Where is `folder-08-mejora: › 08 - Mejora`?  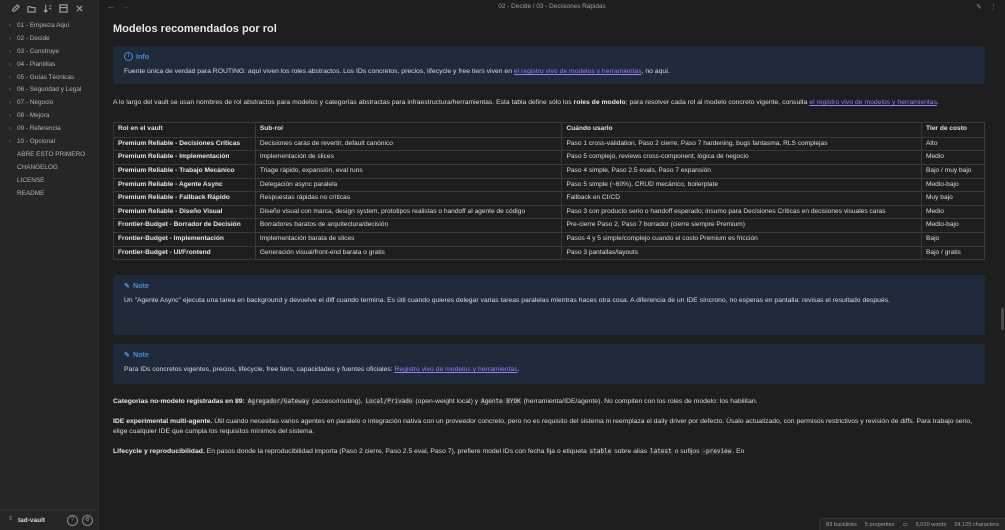
folder-08-mejora: › 08 - Mejora is located at coordinates (49, 116).